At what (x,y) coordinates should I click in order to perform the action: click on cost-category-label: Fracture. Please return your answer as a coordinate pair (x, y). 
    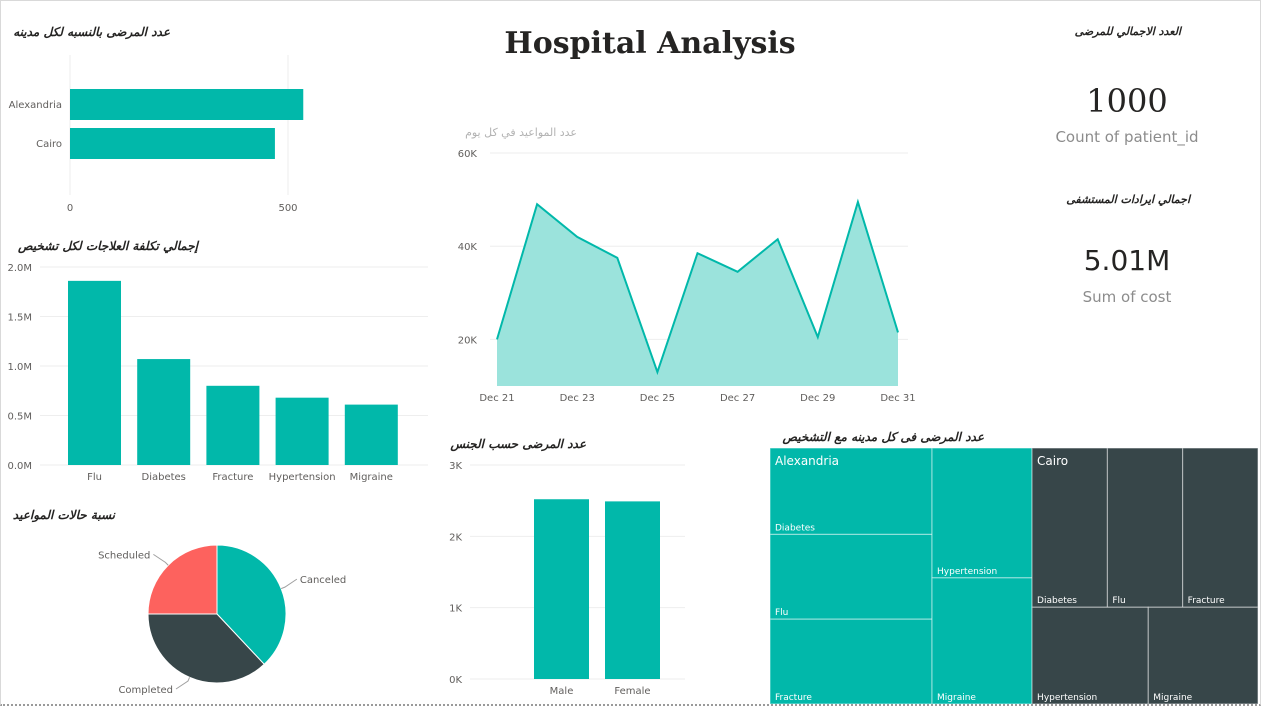
    Looking at the image, I should click on (232, 477).